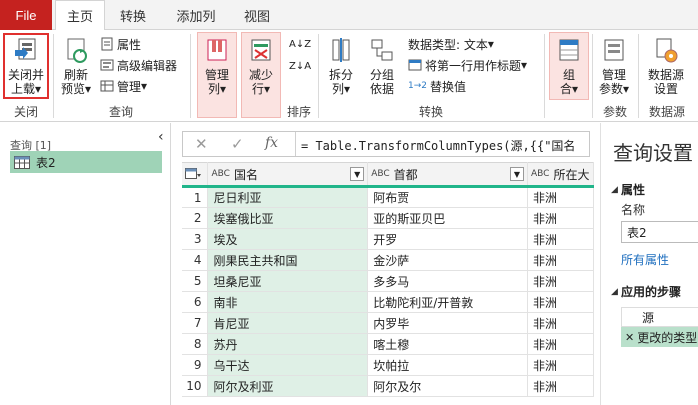  I want to click on manage-button: 管理 ▾, so click(123, 86).